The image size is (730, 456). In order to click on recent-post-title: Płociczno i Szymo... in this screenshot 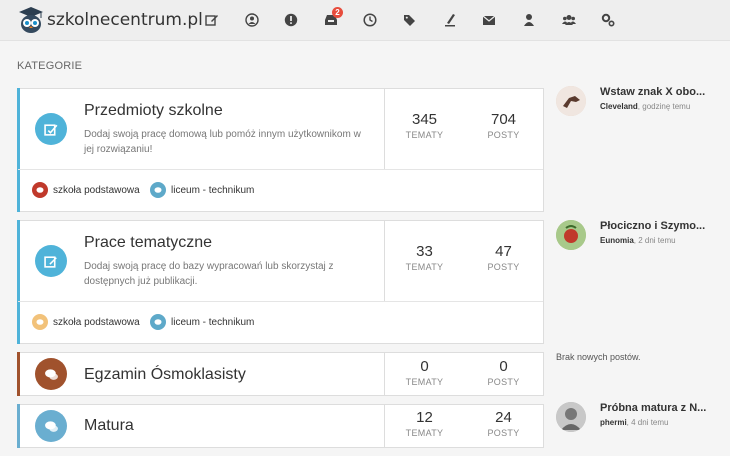, I will do `click(665, 226)`.